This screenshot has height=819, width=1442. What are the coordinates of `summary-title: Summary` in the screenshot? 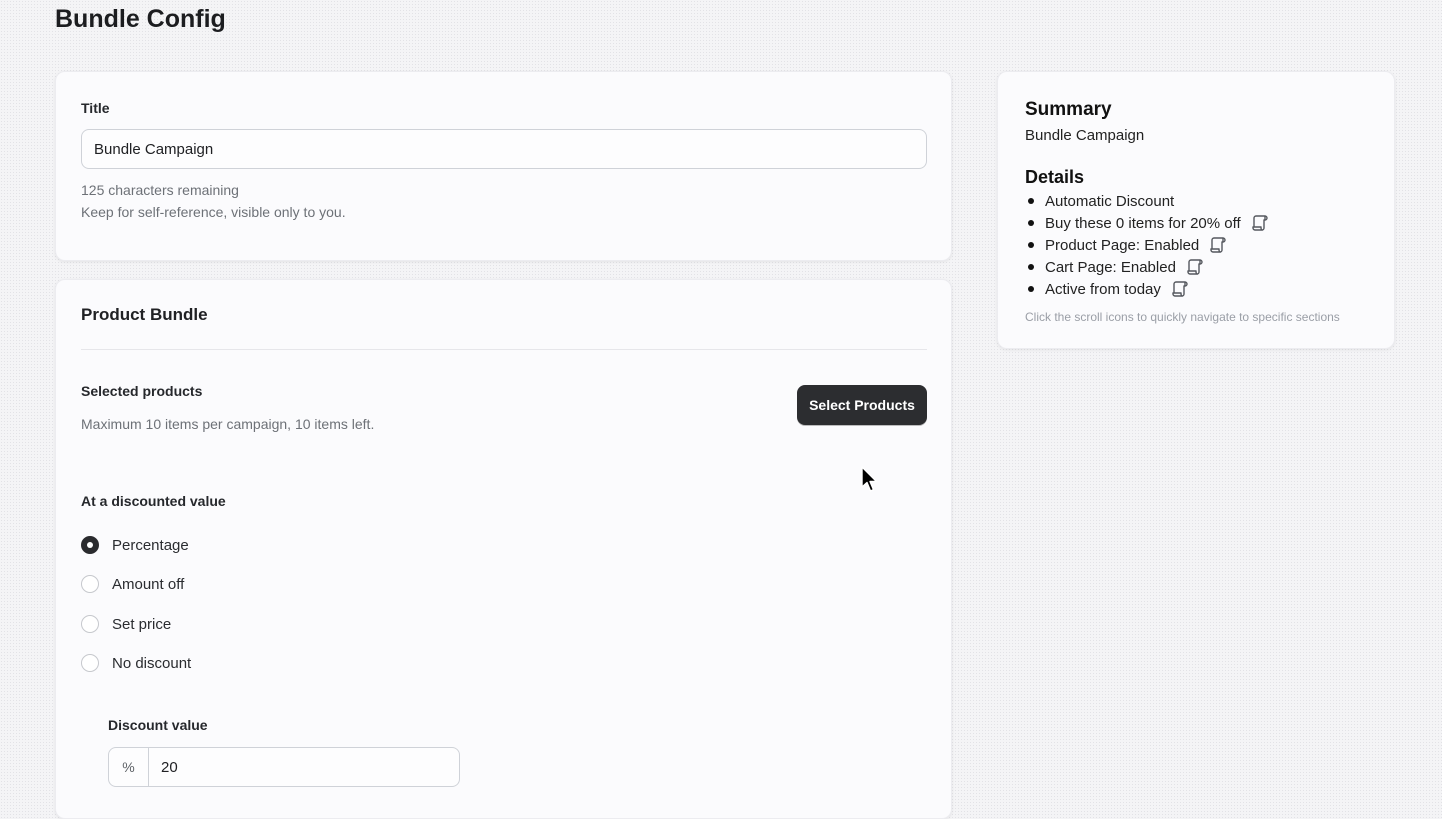 It's located at (1068, 109).